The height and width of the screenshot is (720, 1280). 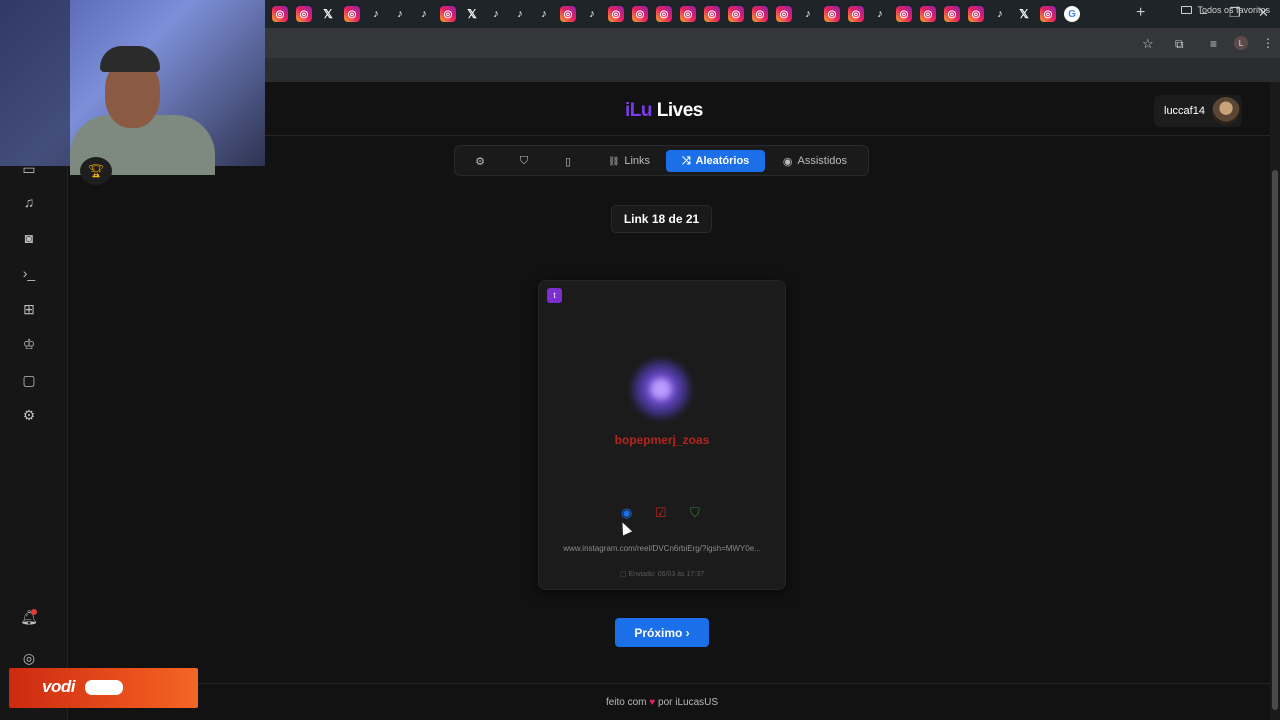 I want to click on footer-prefix: feito com, so click(x=626, y=702).